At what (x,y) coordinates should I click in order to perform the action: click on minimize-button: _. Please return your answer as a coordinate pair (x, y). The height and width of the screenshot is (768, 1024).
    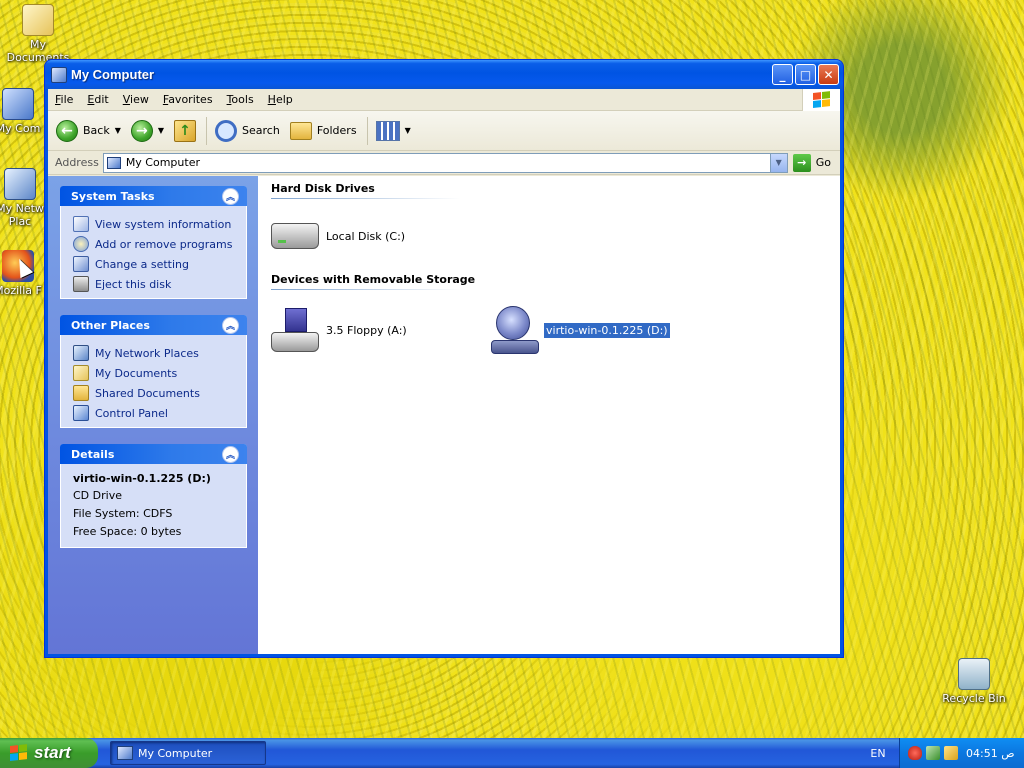
    Looking at the image, I should click on (782, 74).